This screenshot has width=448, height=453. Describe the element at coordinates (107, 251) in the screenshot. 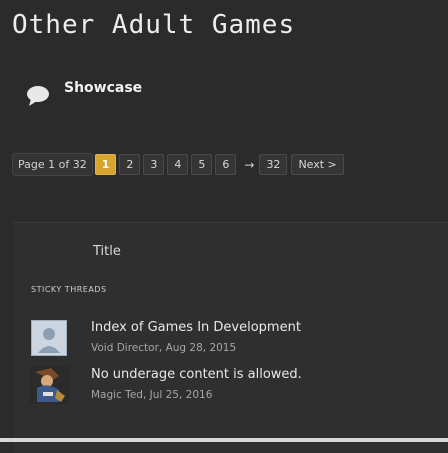

I see `column-header-title: Title` at that location.